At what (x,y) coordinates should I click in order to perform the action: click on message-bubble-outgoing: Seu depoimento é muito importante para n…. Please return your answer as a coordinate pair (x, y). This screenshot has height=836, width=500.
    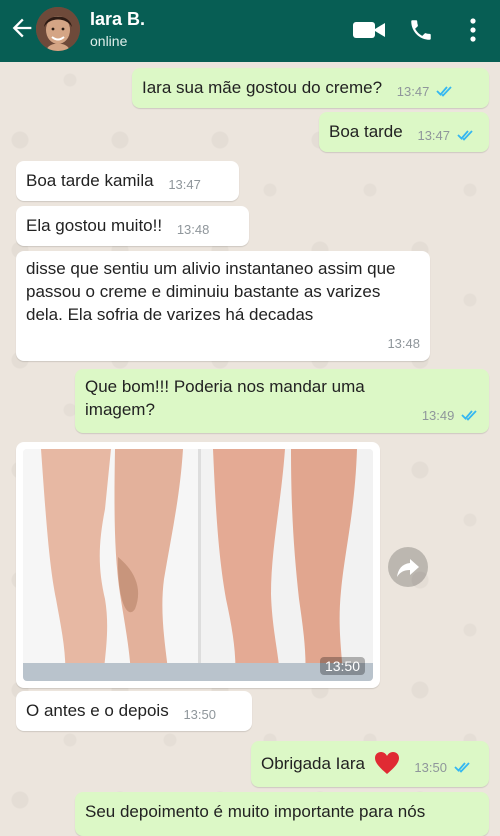
    Looking at the image, I should click on (282, 814).